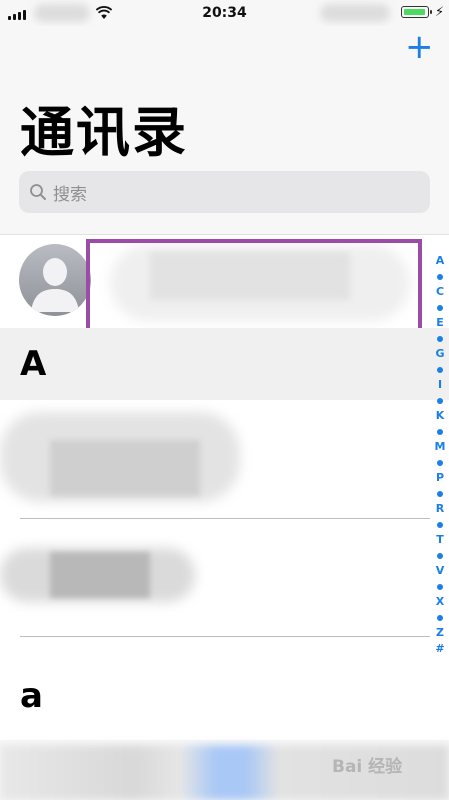 The image size is (449, 800). What do you see at coordinates (367, 767) in the screenshot?
I see `watermark: Bai 经验` at bounding box center [367, 767].